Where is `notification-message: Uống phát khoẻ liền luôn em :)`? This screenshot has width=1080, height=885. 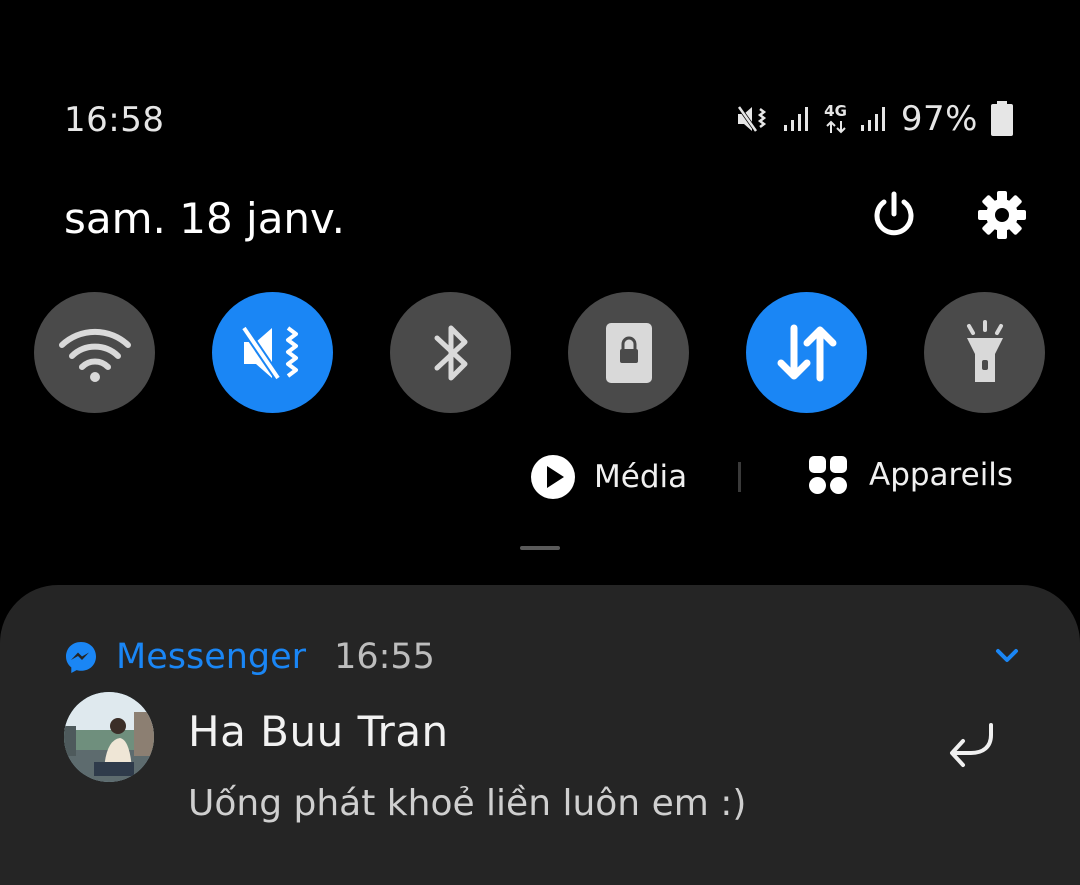
notification-message: Uống phát khoẻ liền luôn em :) is located at coordinates (467, 803).